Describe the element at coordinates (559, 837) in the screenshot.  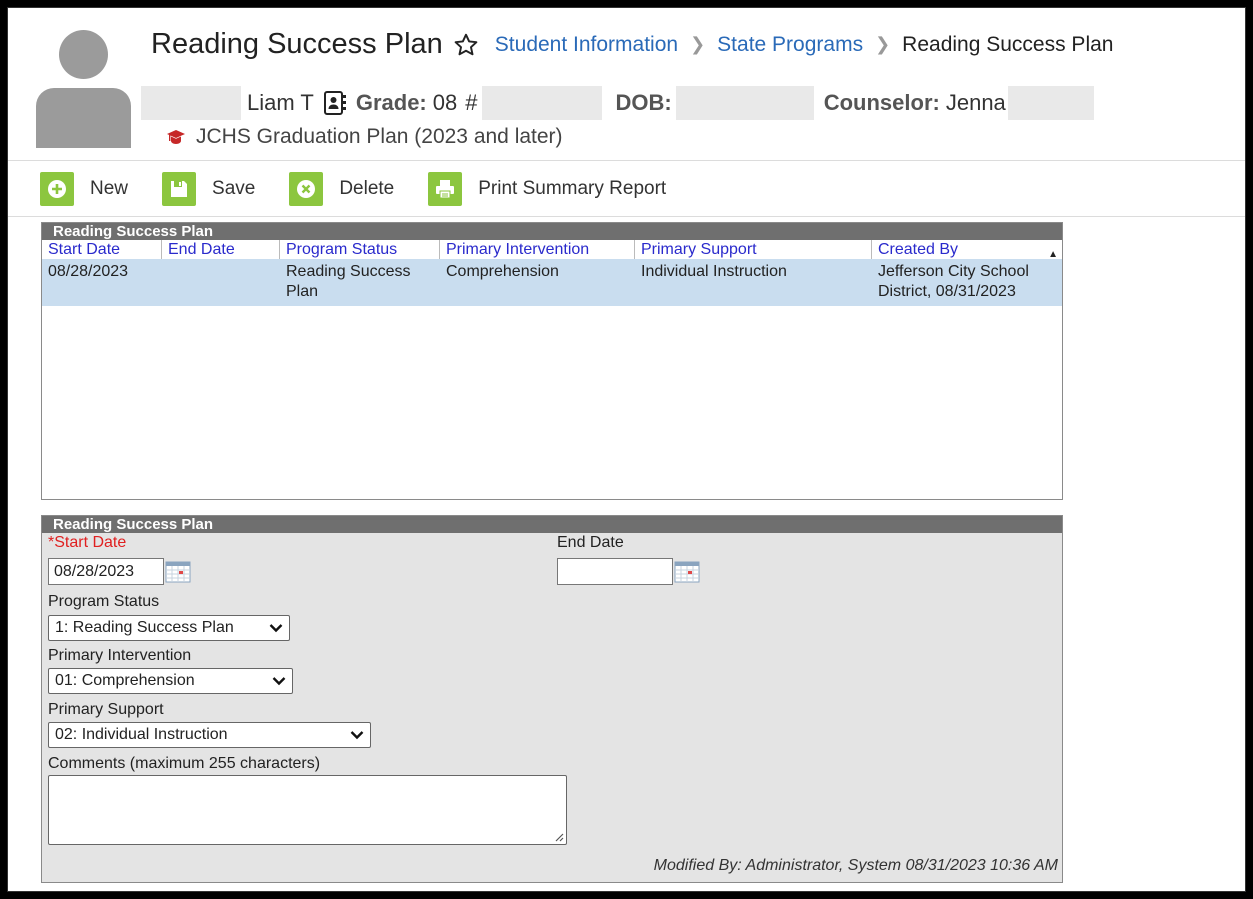
I see `resize-handle-icon` at that location.